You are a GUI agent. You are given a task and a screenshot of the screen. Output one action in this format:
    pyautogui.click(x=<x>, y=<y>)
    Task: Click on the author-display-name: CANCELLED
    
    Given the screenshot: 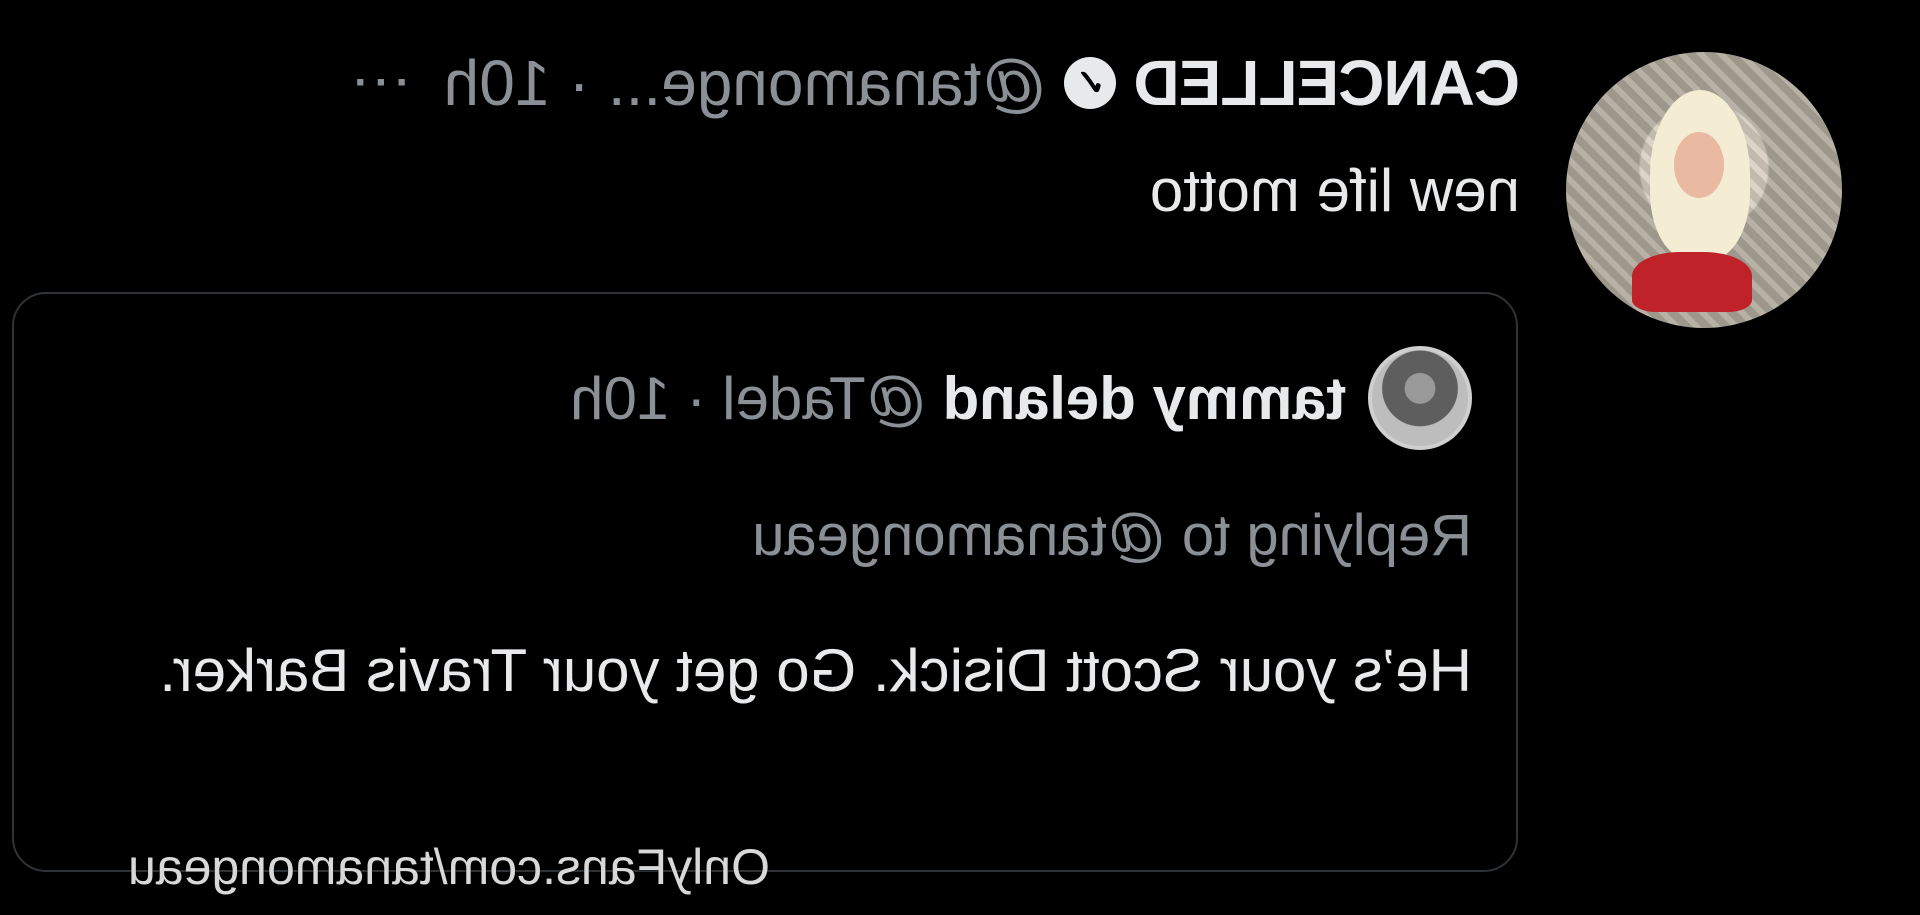 What is the action you would take?
    pyautogui.click(x=1327, y=83)
    